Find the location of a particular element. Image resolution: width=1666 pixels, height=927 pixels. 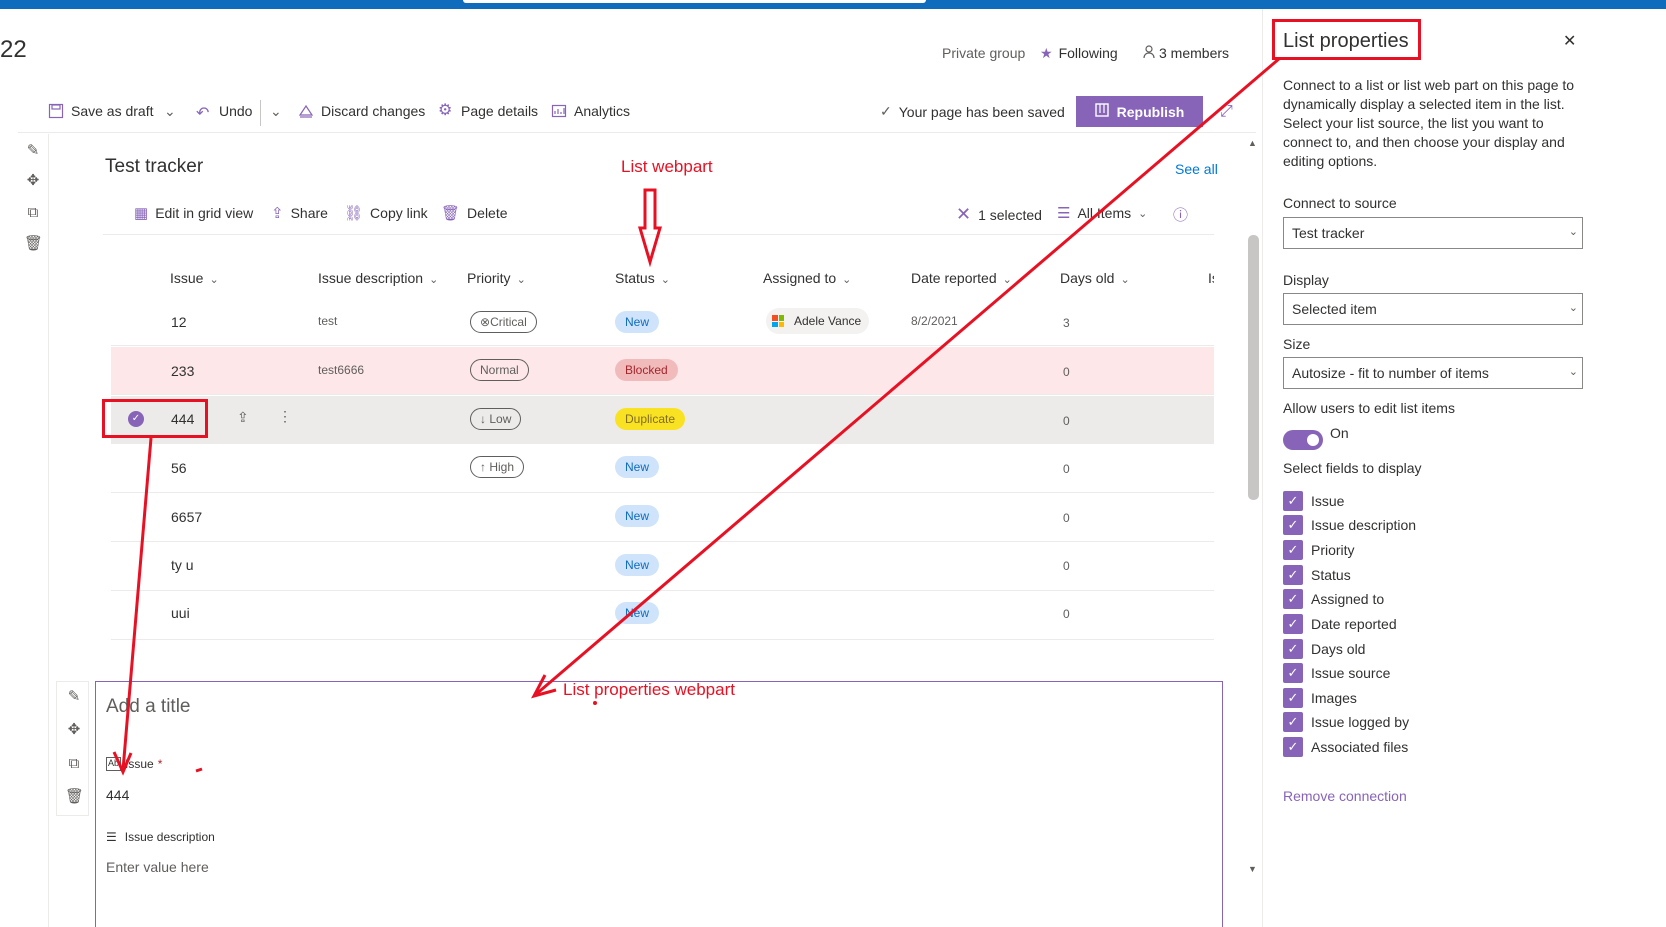

annotation-arrow-down is located at coordinates (650, 228).